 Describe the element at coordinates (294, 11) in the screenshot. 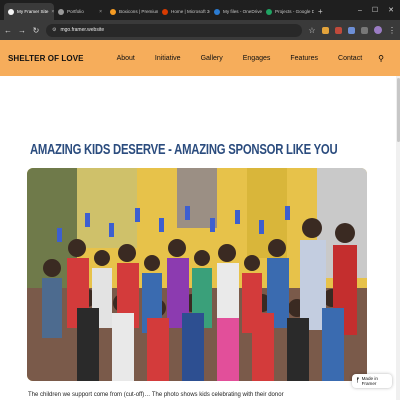

I see `tab-title: Projects - Google Drive` at that location.